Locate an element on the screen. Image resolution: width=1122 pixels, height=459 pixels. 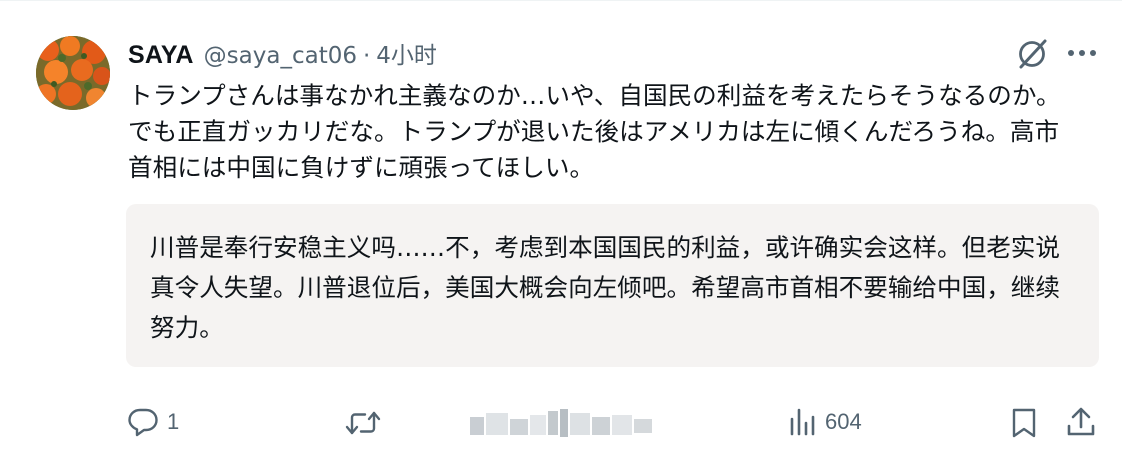
repost-button is located at coordinates (367, 423).